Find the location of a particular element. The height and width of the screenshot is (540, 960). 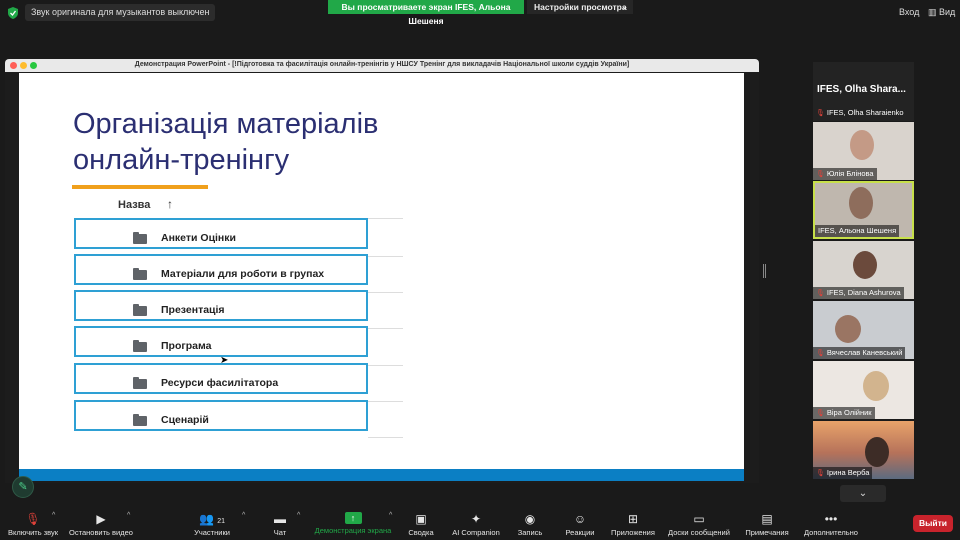

share-arrow-icon: ↑ is located at coordinates (353, 518).